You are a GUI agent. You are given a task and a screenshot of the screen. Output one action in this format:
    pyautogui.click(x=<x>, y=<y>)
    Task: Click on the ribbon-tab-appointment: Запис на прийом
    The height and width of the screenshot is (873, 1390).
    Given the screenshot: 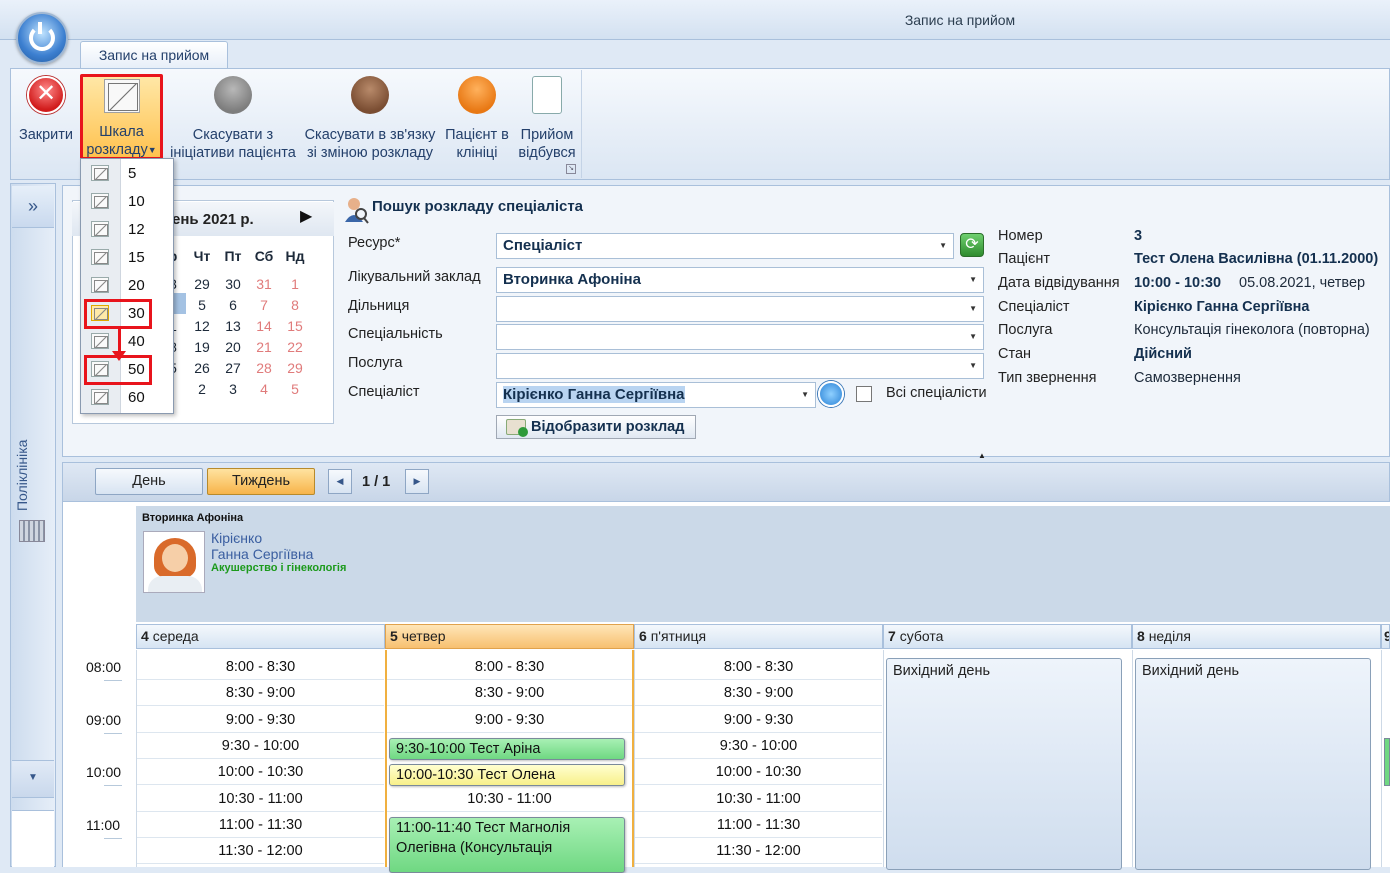 What is the action you would take?
    pyautogui.click(x=154, y=55)
    